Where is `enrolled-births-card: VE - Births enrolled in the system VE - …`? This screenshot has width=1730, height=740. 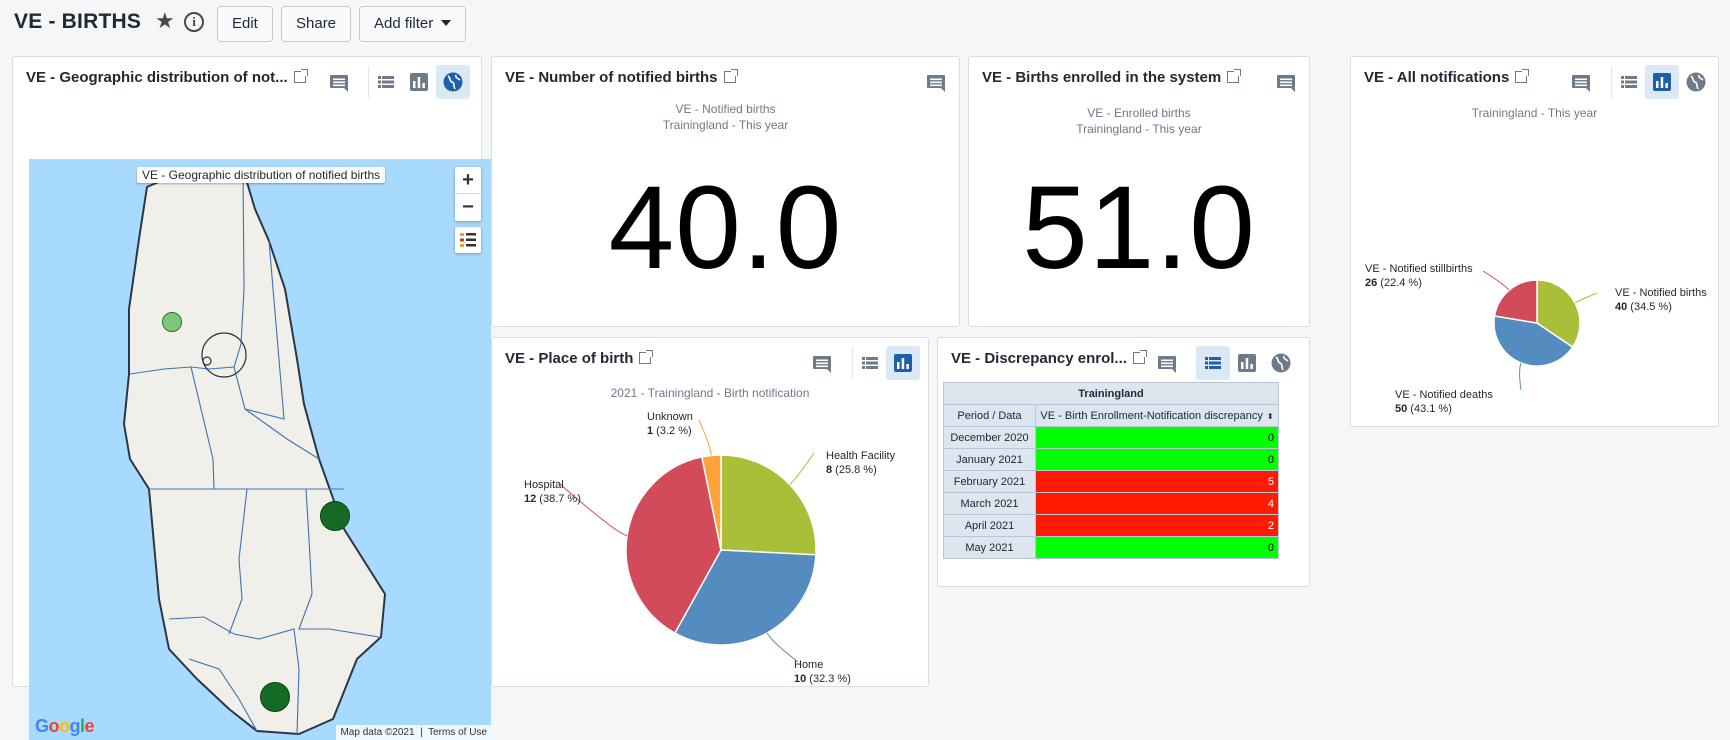
enrolled-births-card: VE - Births enrolled in the system VE - … is located at coordinates (1139, 191).